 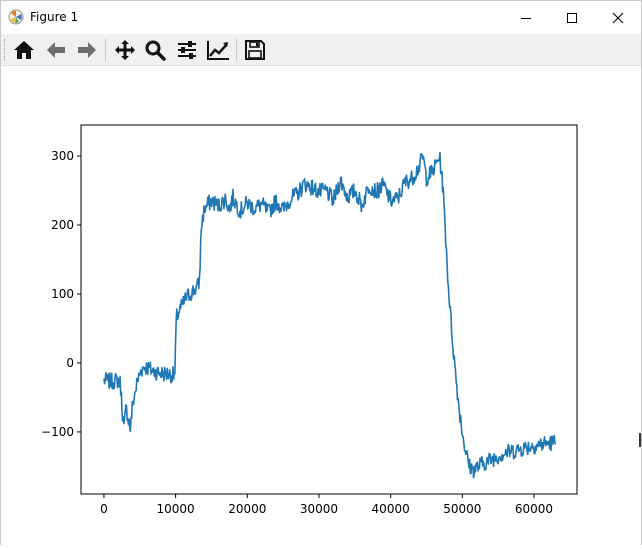 I want to click on close-icon, so click(x=618, y=17).